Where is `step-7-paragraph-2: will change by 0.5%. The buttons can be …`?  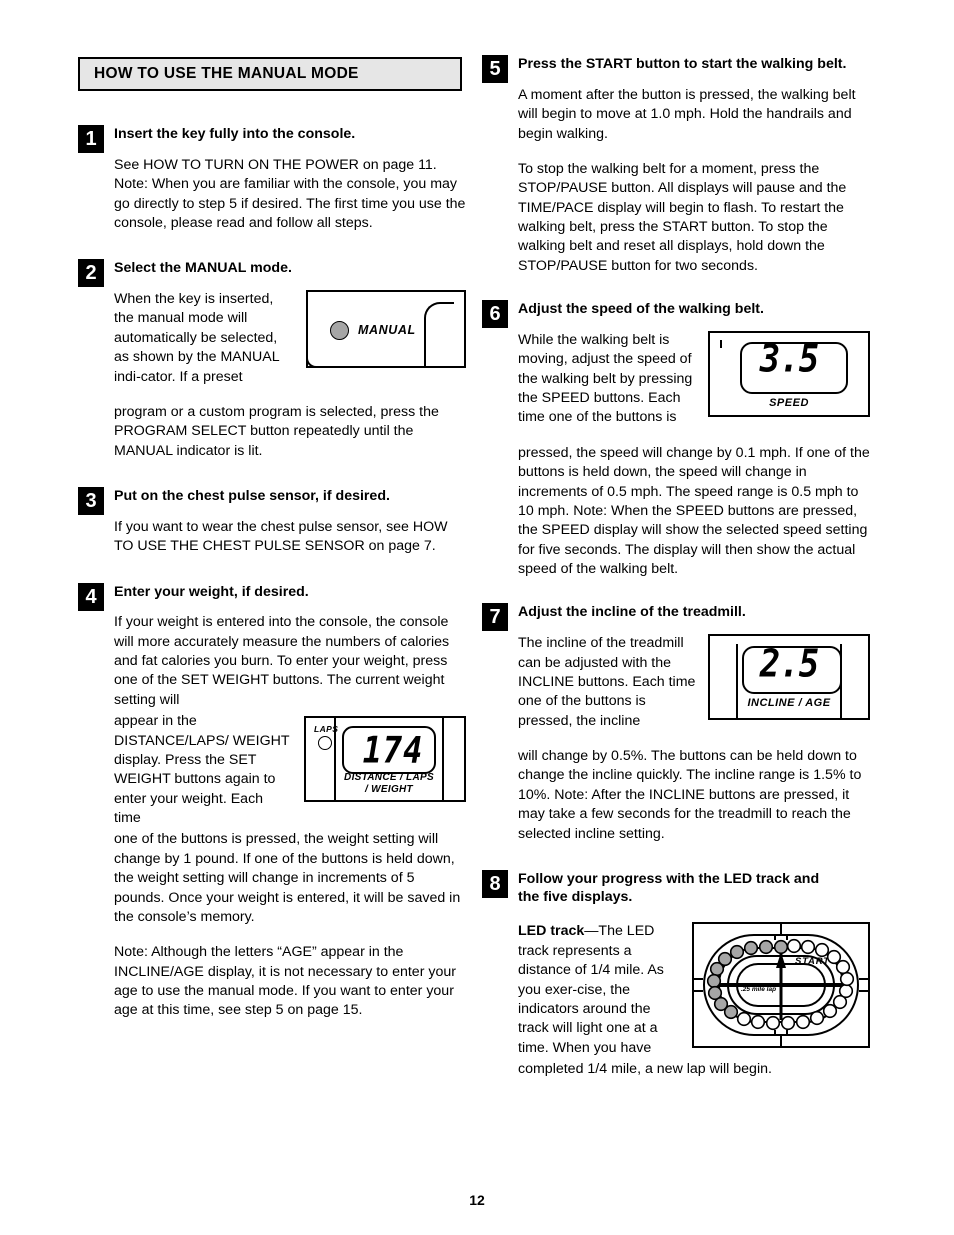
step-7-paragraph-2: will change by 0.5%. The buttons can be … is located at coordinates (690, 795).